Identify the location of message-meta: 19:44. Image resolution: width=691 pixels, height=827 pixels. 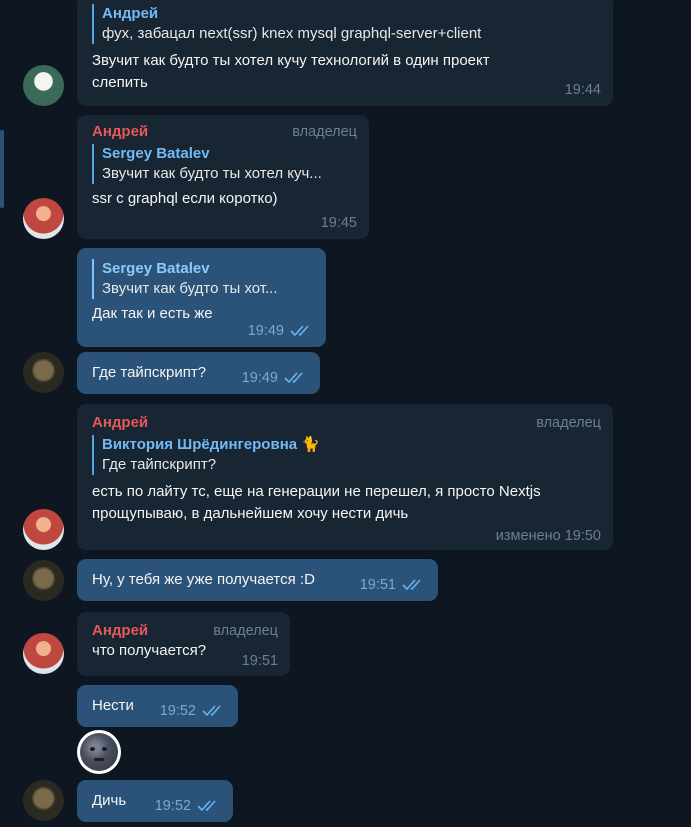
(583, 90).